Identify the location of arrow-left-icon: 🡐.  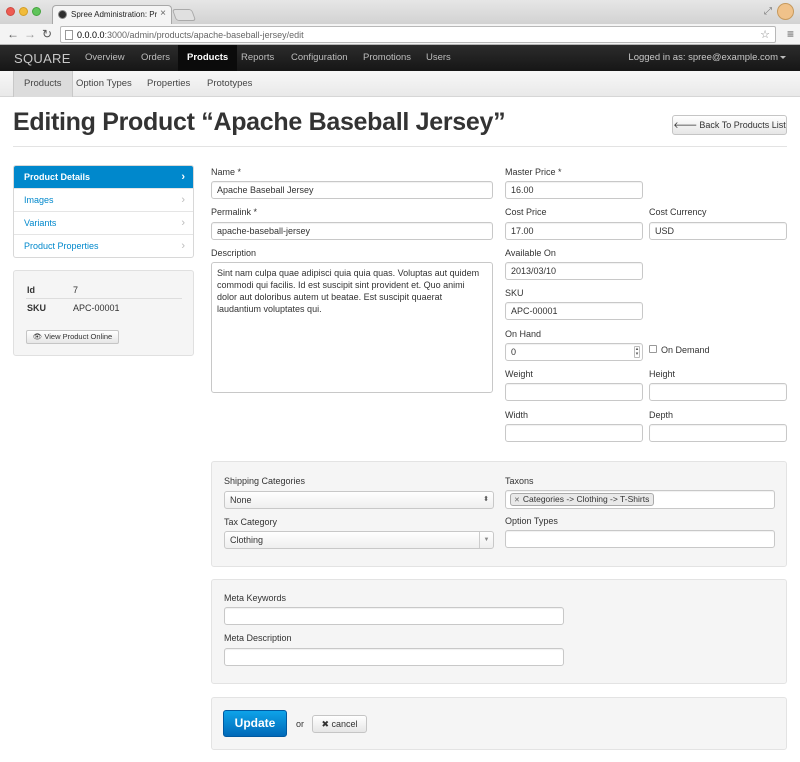
(685, 125).